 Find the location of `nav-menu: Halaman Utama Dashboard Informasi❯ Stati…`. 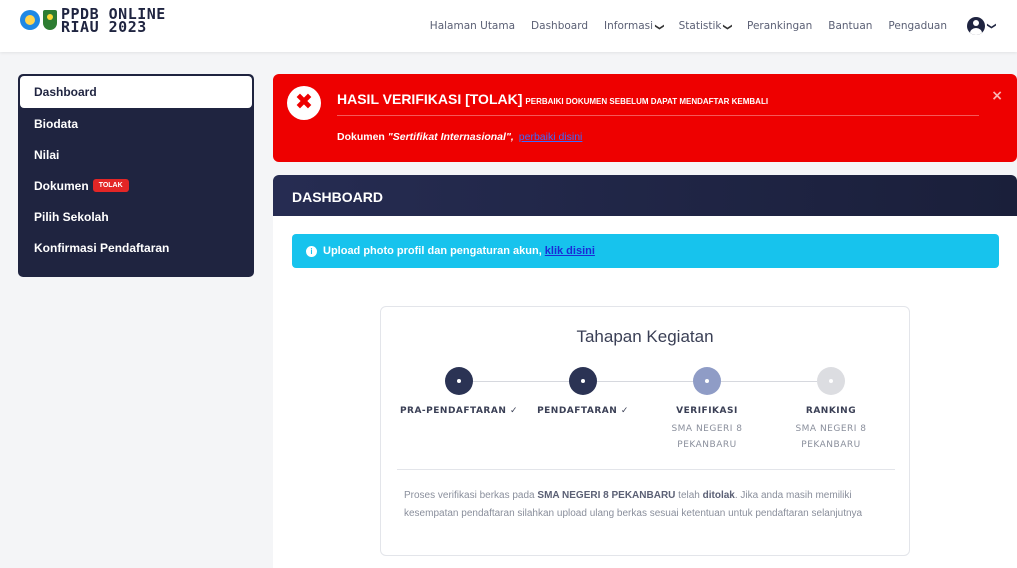

nav-menu: Halaman Utama Dashboard Informasi❯ Stati… is located at coordinates (680, 26).